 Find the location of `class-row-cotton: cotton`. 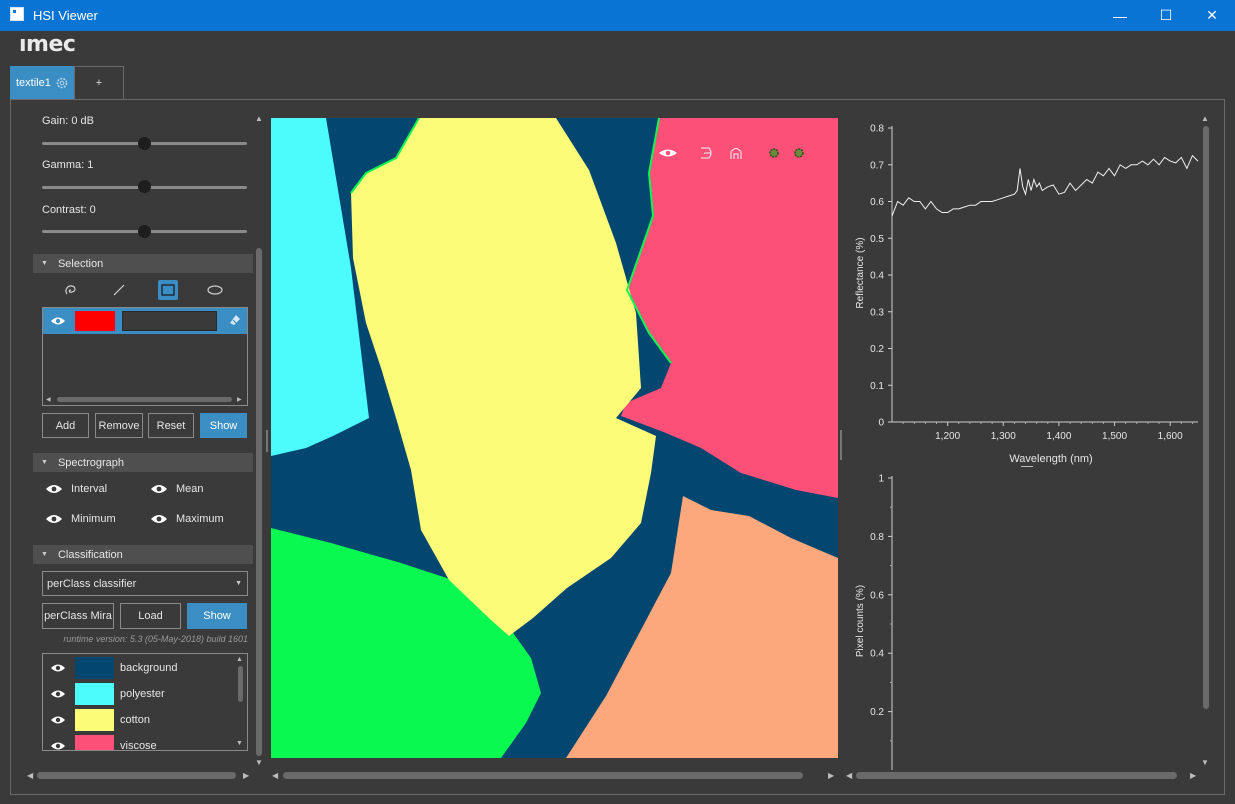

class-row-cotton: cotton is located at coordinates (138, 720).